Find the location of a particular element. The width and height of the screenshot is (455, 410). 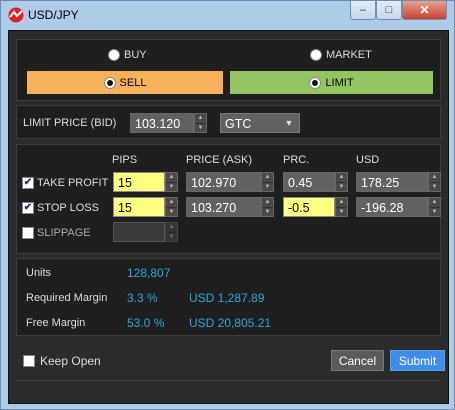

footer-divider is located at coordinates (228, 380).